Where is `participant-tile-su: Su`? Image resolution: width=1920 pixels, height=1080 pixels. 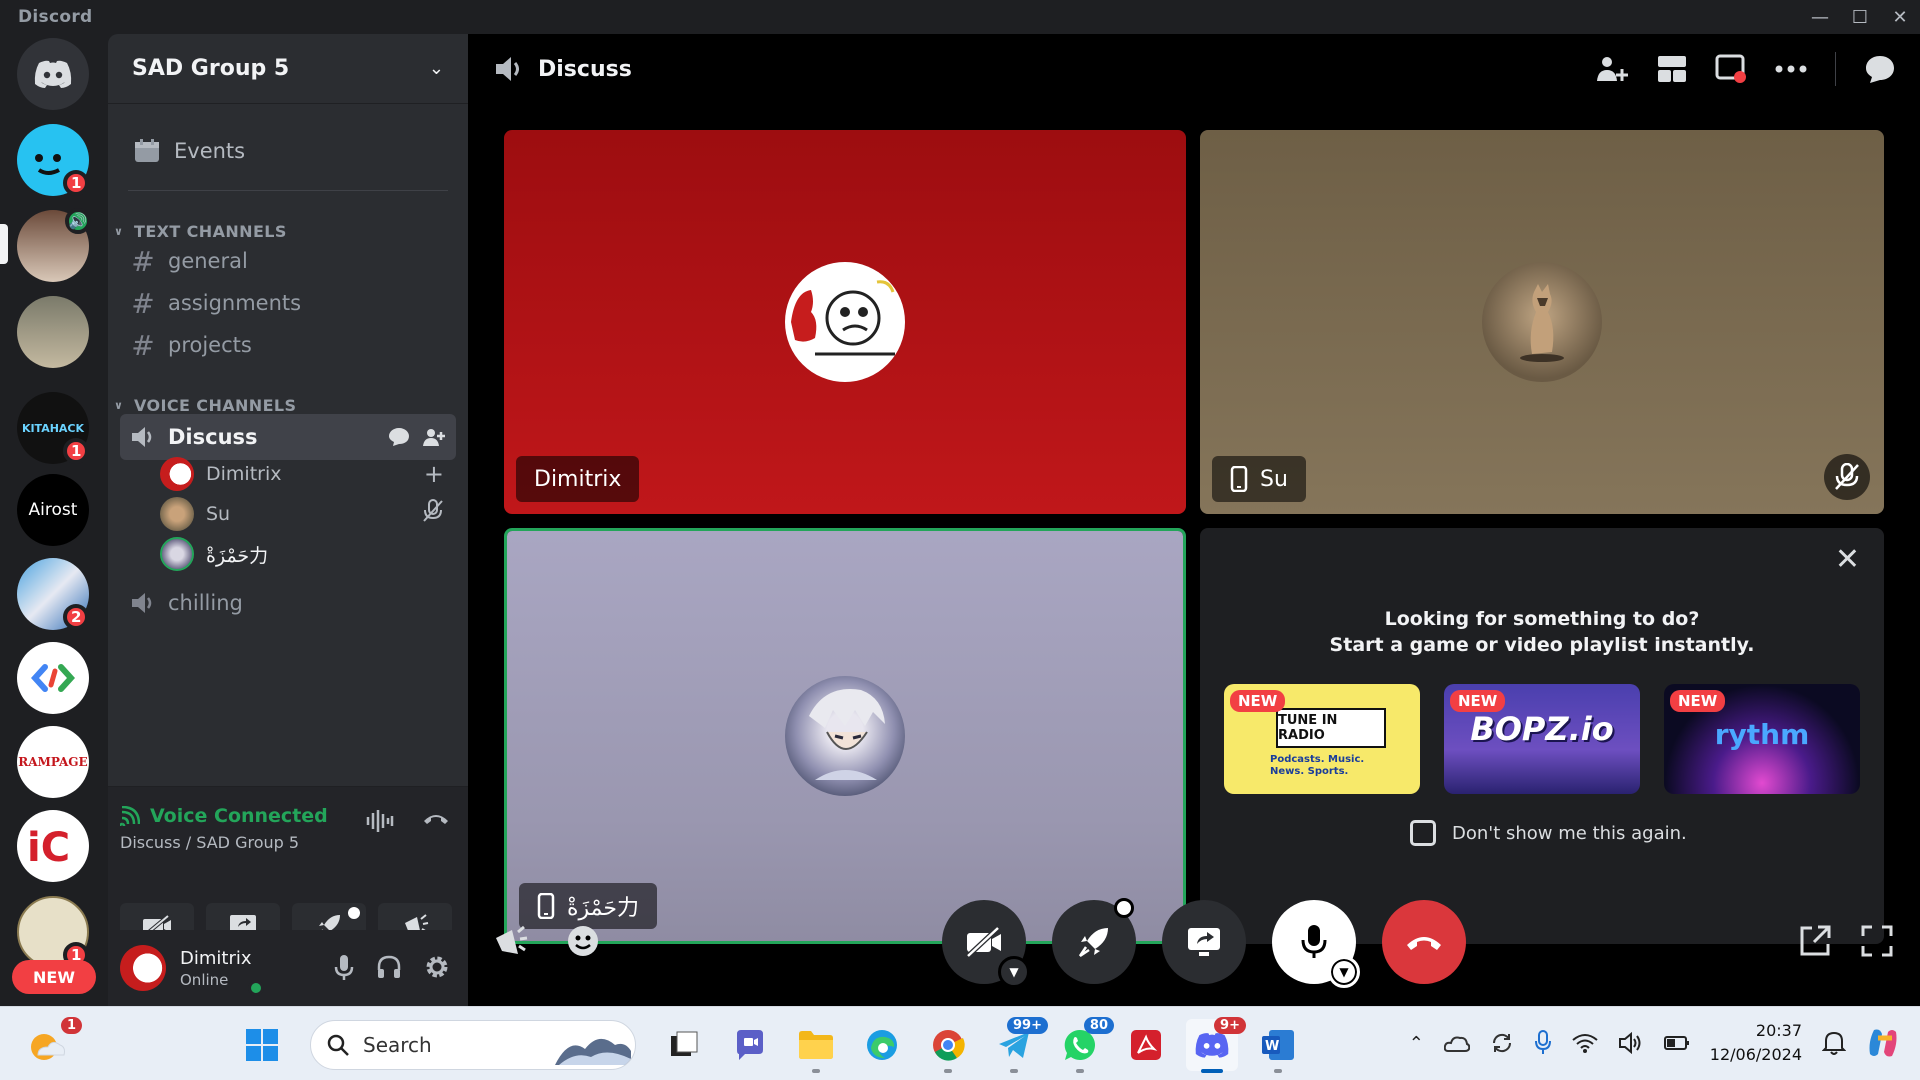 participant-tile-su: Su is located at coordinates (1542, 322).